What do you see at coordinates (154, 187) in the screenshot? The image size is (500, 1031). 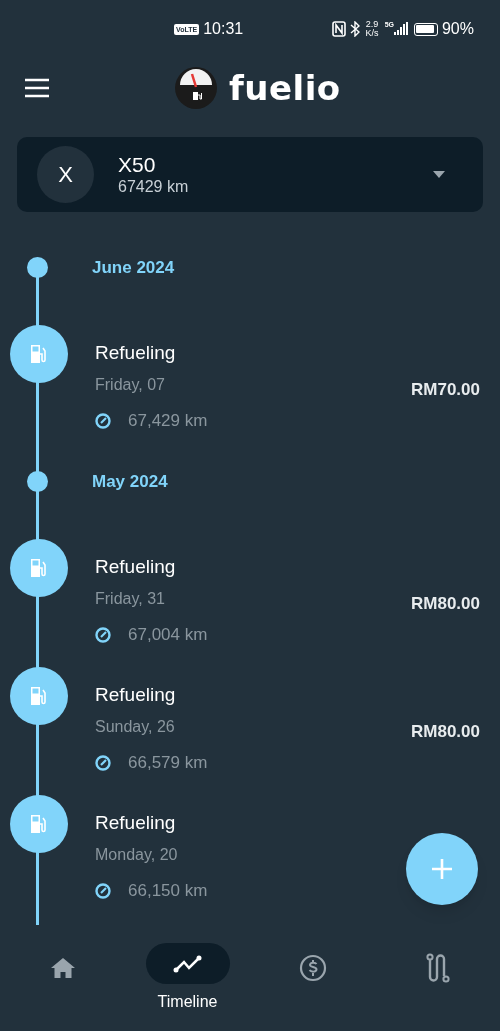 I see `vehicle-odometer: 67429 km` at bounding box center [154, 187].